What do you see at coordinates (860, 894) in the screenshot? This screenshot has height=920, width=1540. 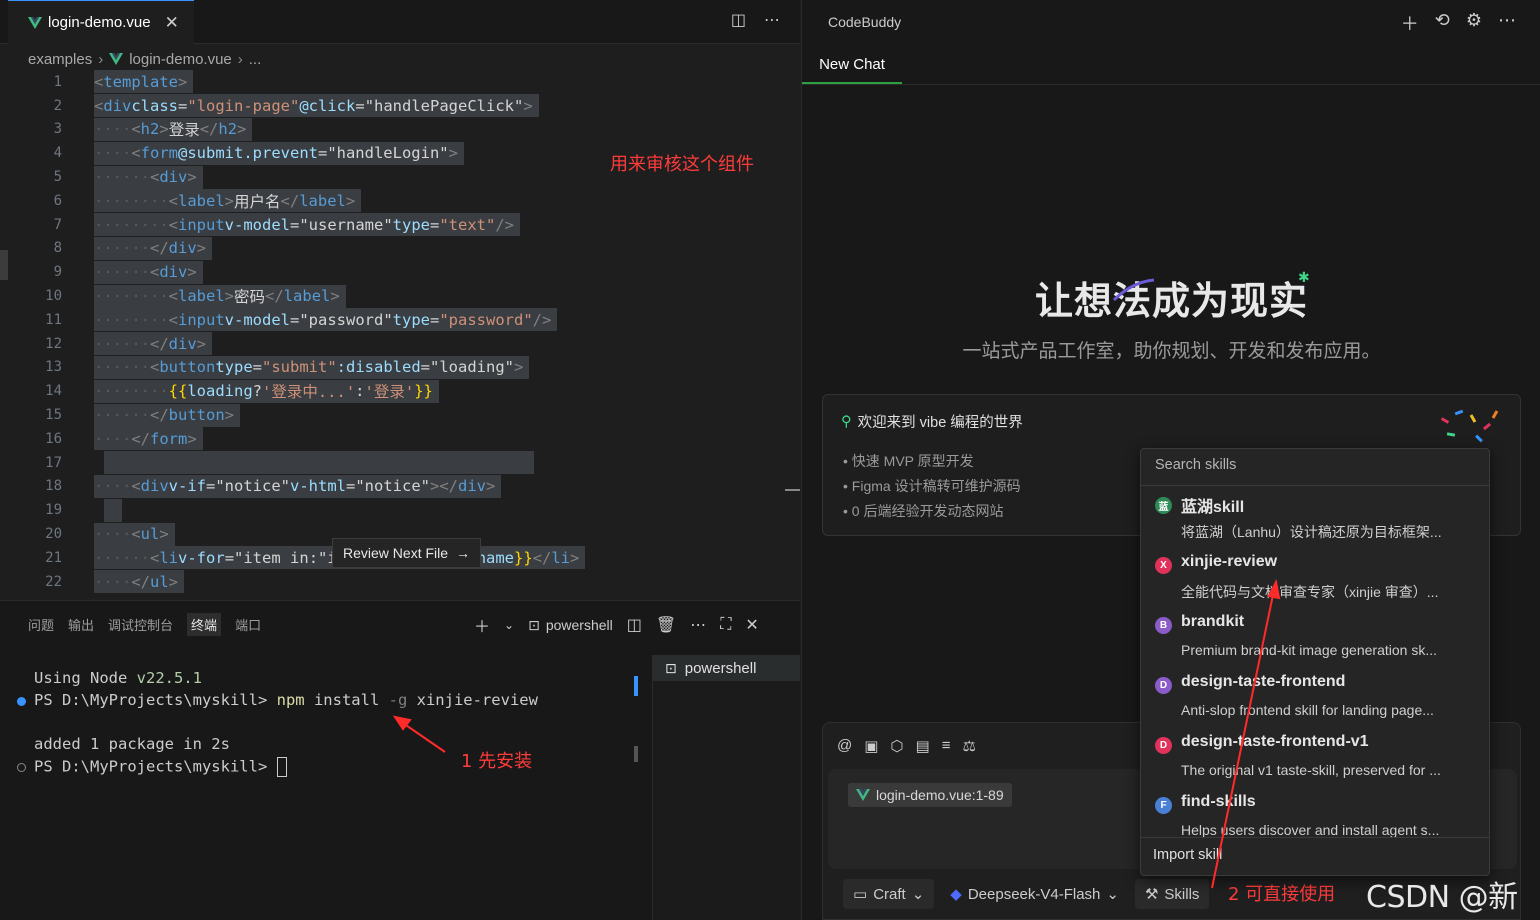 I see `craft-icon: ▭` at bounding box center [860, 894].